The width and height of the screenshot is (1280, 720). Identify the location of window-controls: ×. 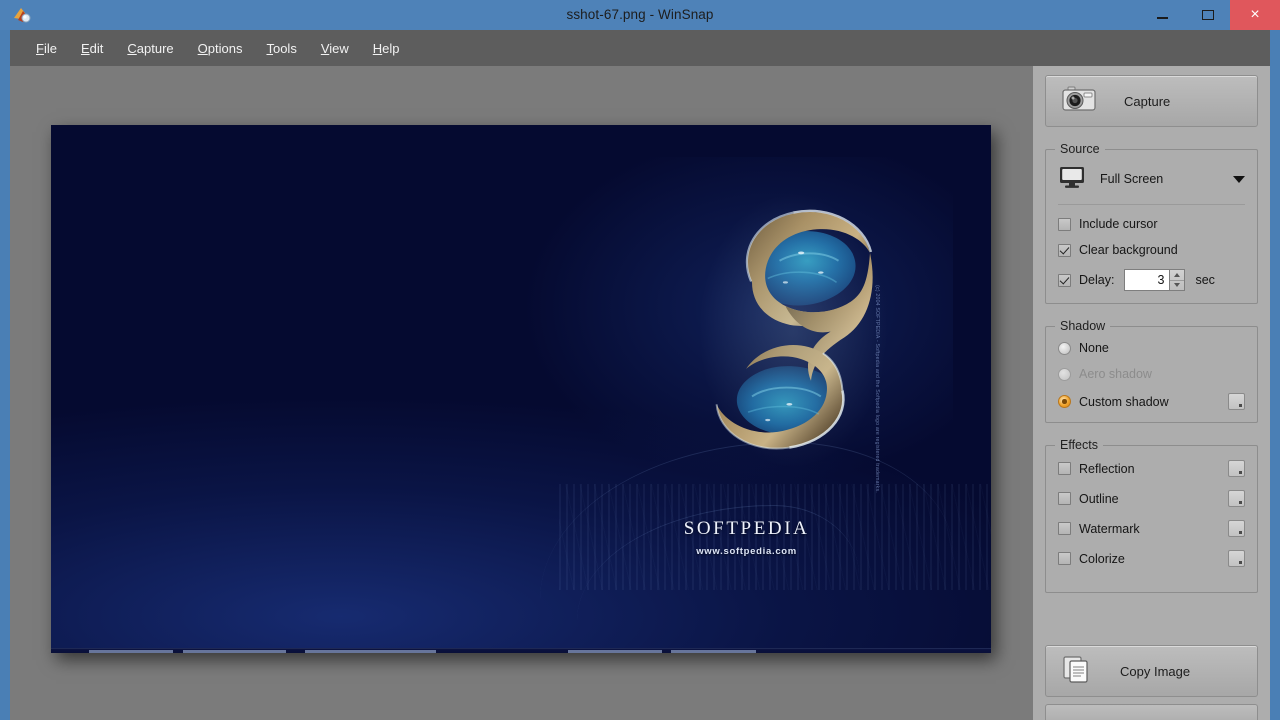
(1210, 15).